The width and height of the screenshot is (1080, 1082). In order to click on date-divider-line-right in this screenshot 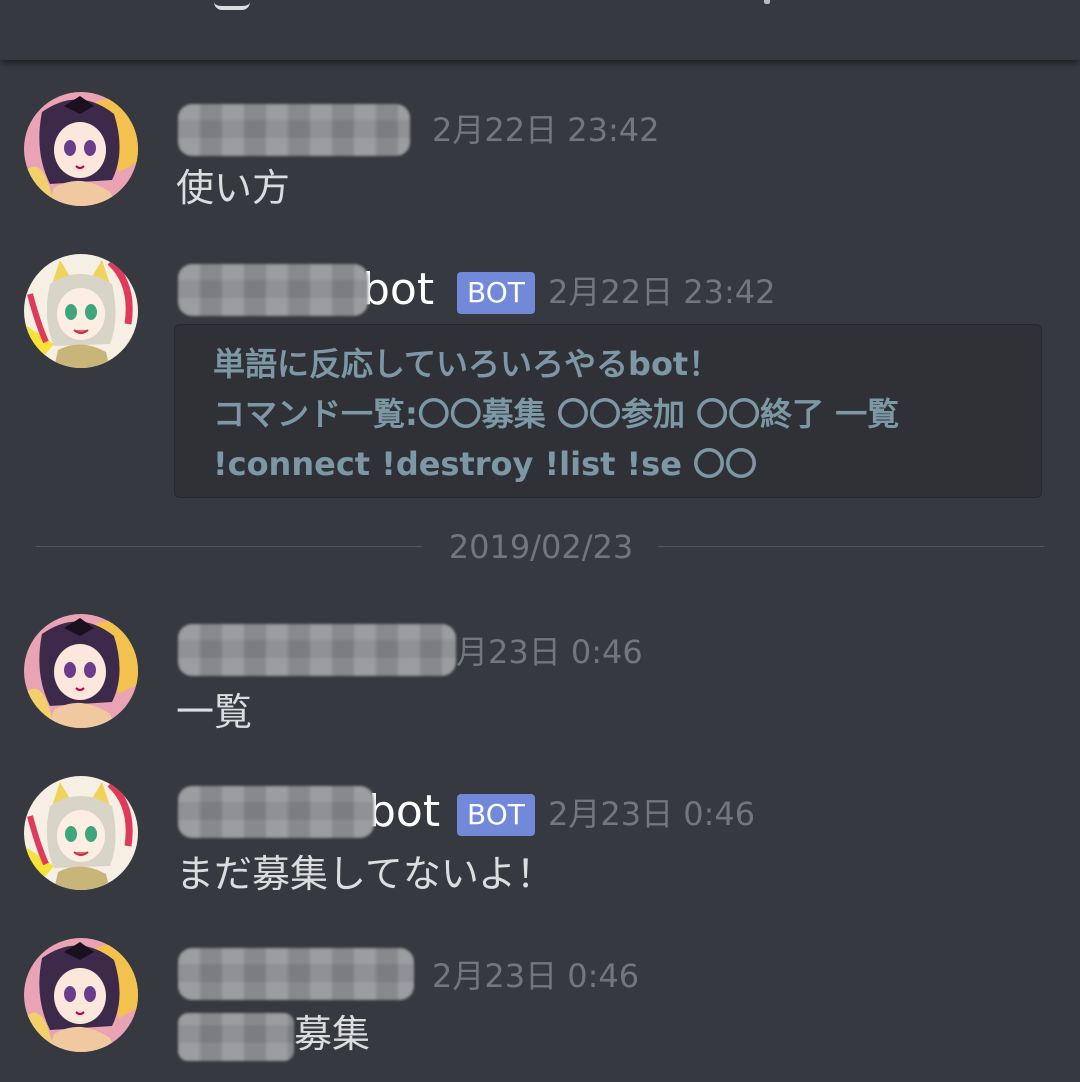, I will do `click(851, 546)`.